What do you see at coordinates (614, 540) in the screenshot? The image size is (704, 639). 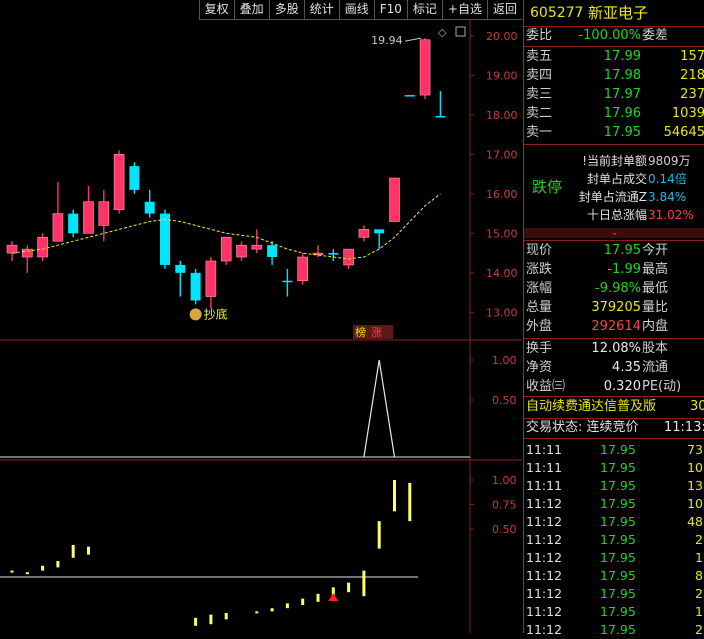 I see `tick-row: 11:12 17.95 2` at bounding box center [614, 540].